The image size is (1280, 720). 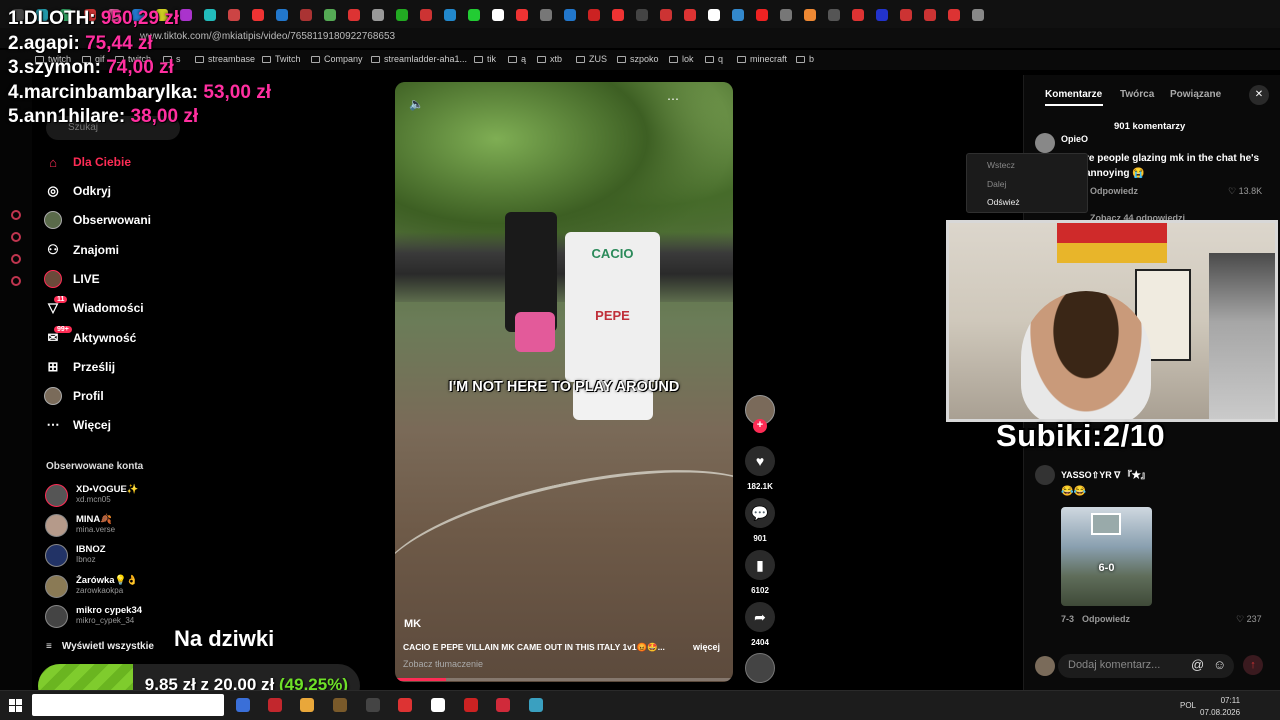 I want to click on music-disc-icon, so click(x=760, y=668).